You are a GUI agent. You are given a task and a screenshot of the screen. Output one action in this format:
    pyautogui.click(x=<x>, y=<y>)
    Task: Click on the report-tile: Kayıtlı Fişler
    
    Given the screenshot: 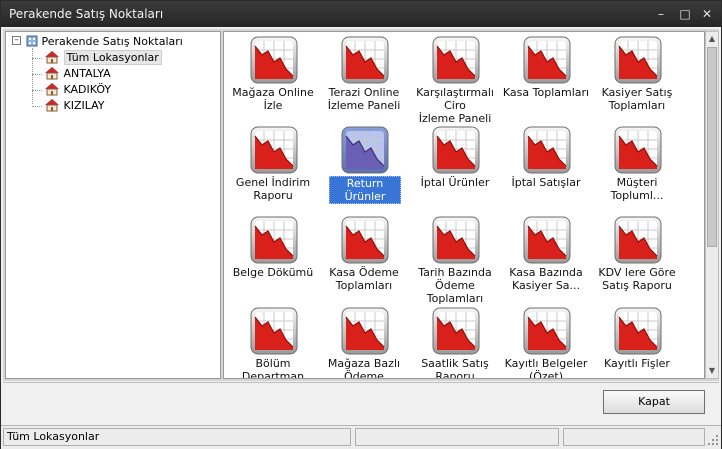 What is the action you would take?
    pyautogui.click(x=637, y=341)
    